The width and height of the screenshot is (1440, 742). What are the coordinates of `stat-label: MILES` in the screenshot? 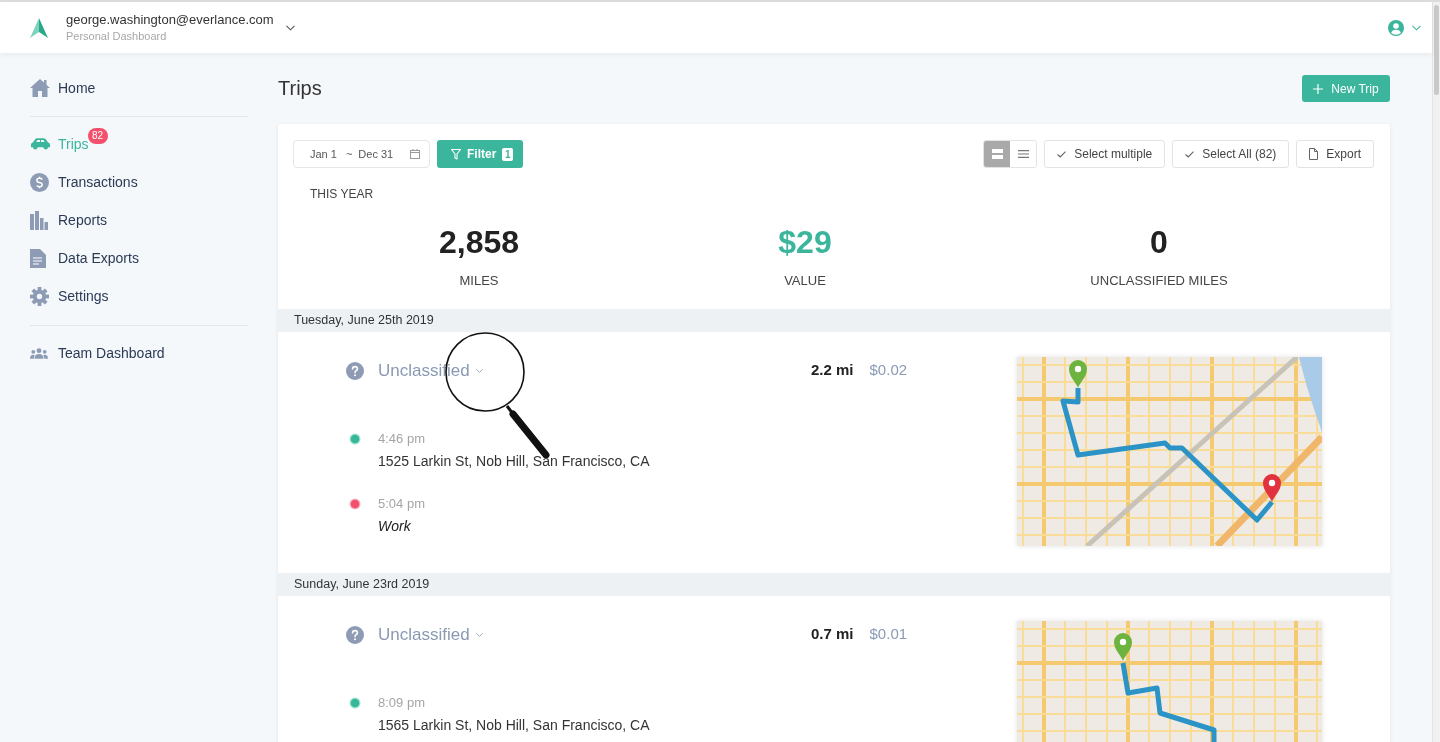 It's located at (479, 281).